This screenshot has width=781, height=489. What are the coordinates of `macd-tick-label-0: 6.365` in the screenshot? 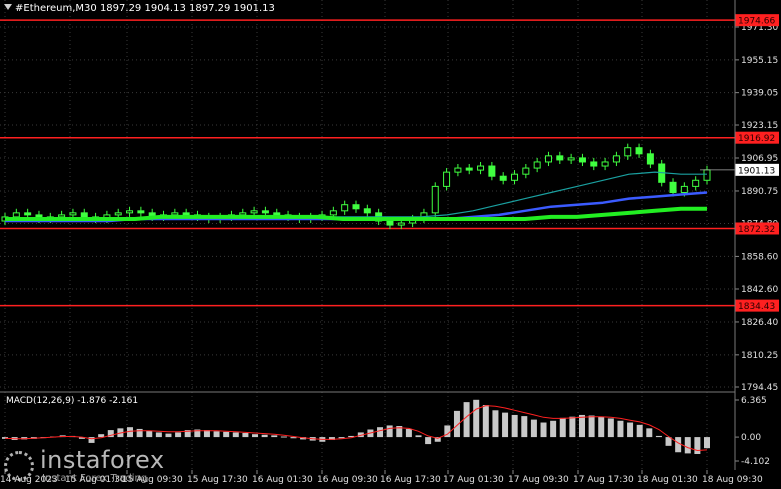 It's located at (754, 401).